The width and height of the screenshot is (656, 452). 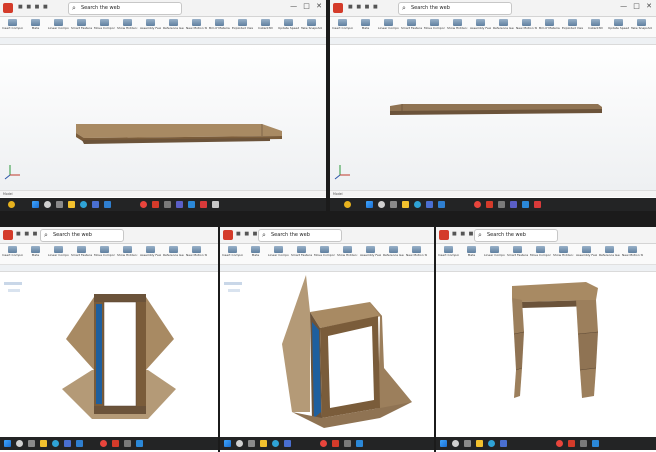 What do you see at coordinates (363, 7) in the screenshot?
I see `quick-access-toolbar: ■ ■ ■ ■` at bounding box center [363, 7].